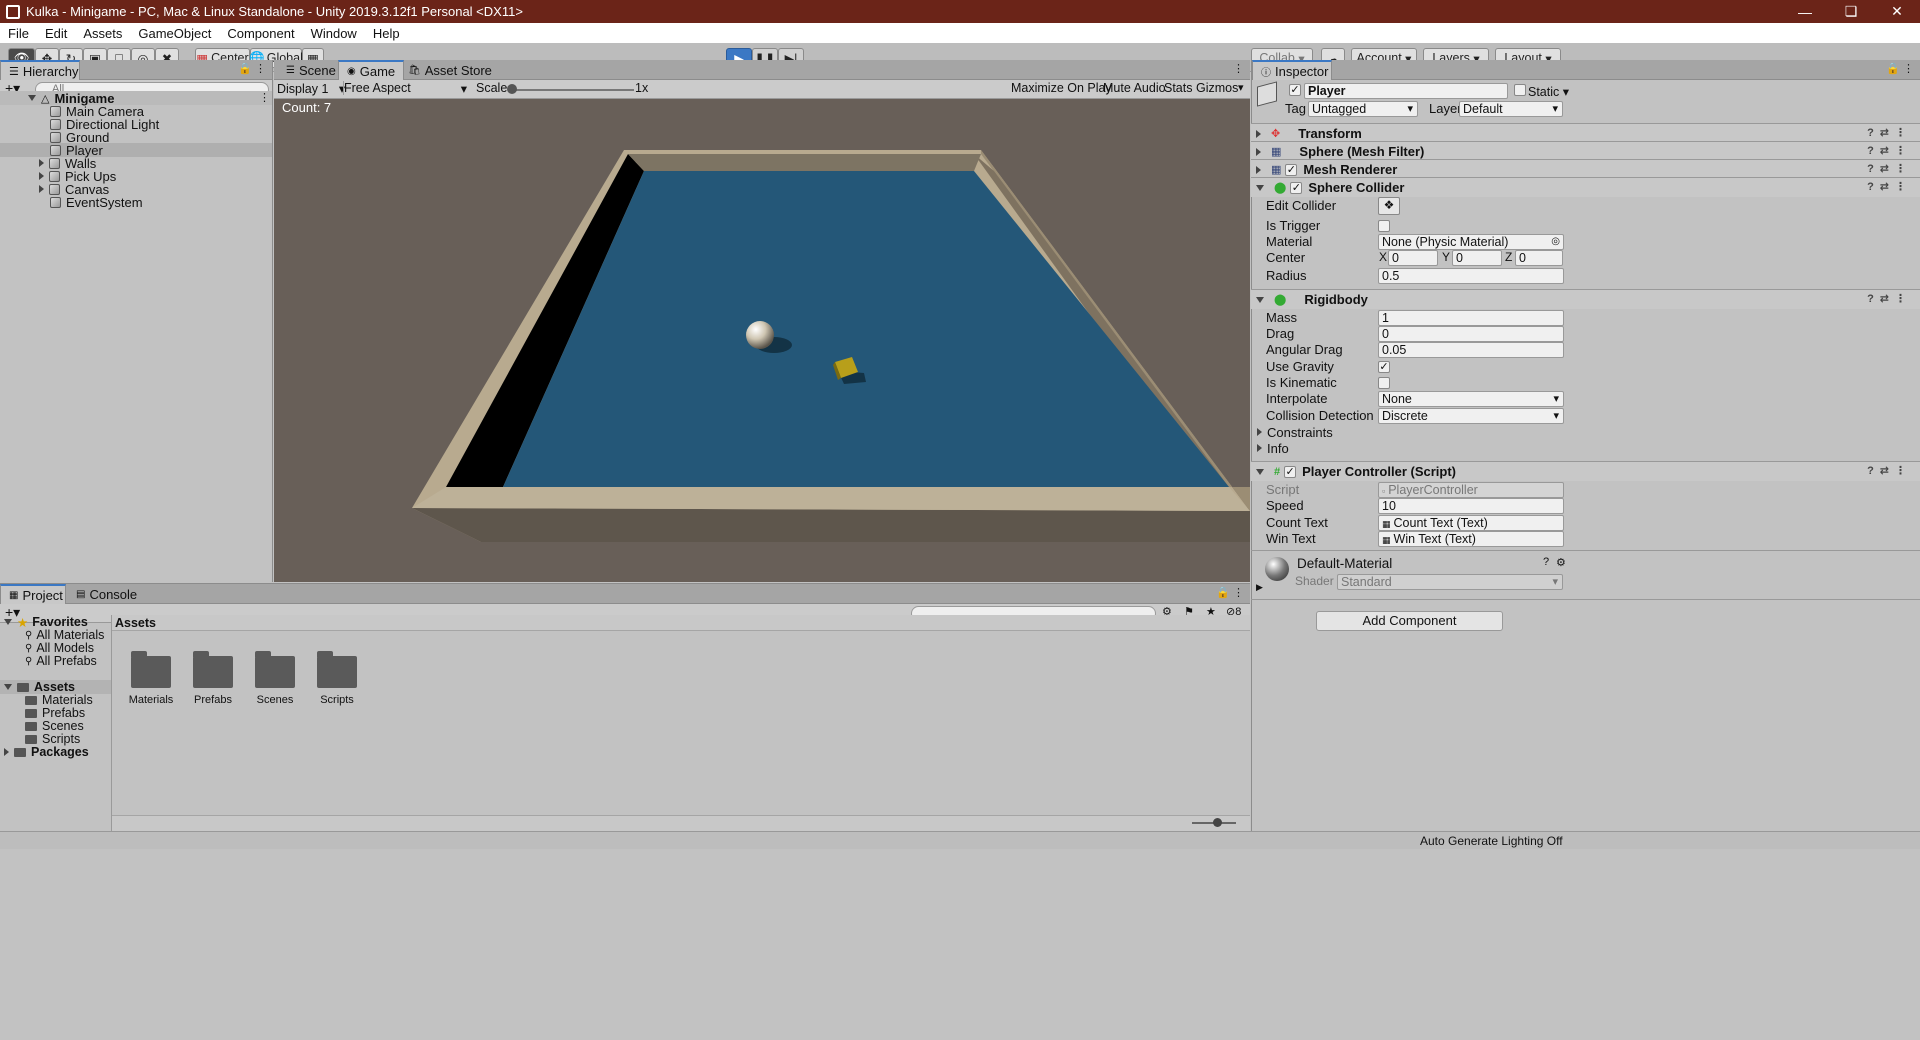 This screenshot has height=1040, width=1920. Describe the element at coordinates (1520, 90) in the screenshot. I see `static-checkbox` at that location.